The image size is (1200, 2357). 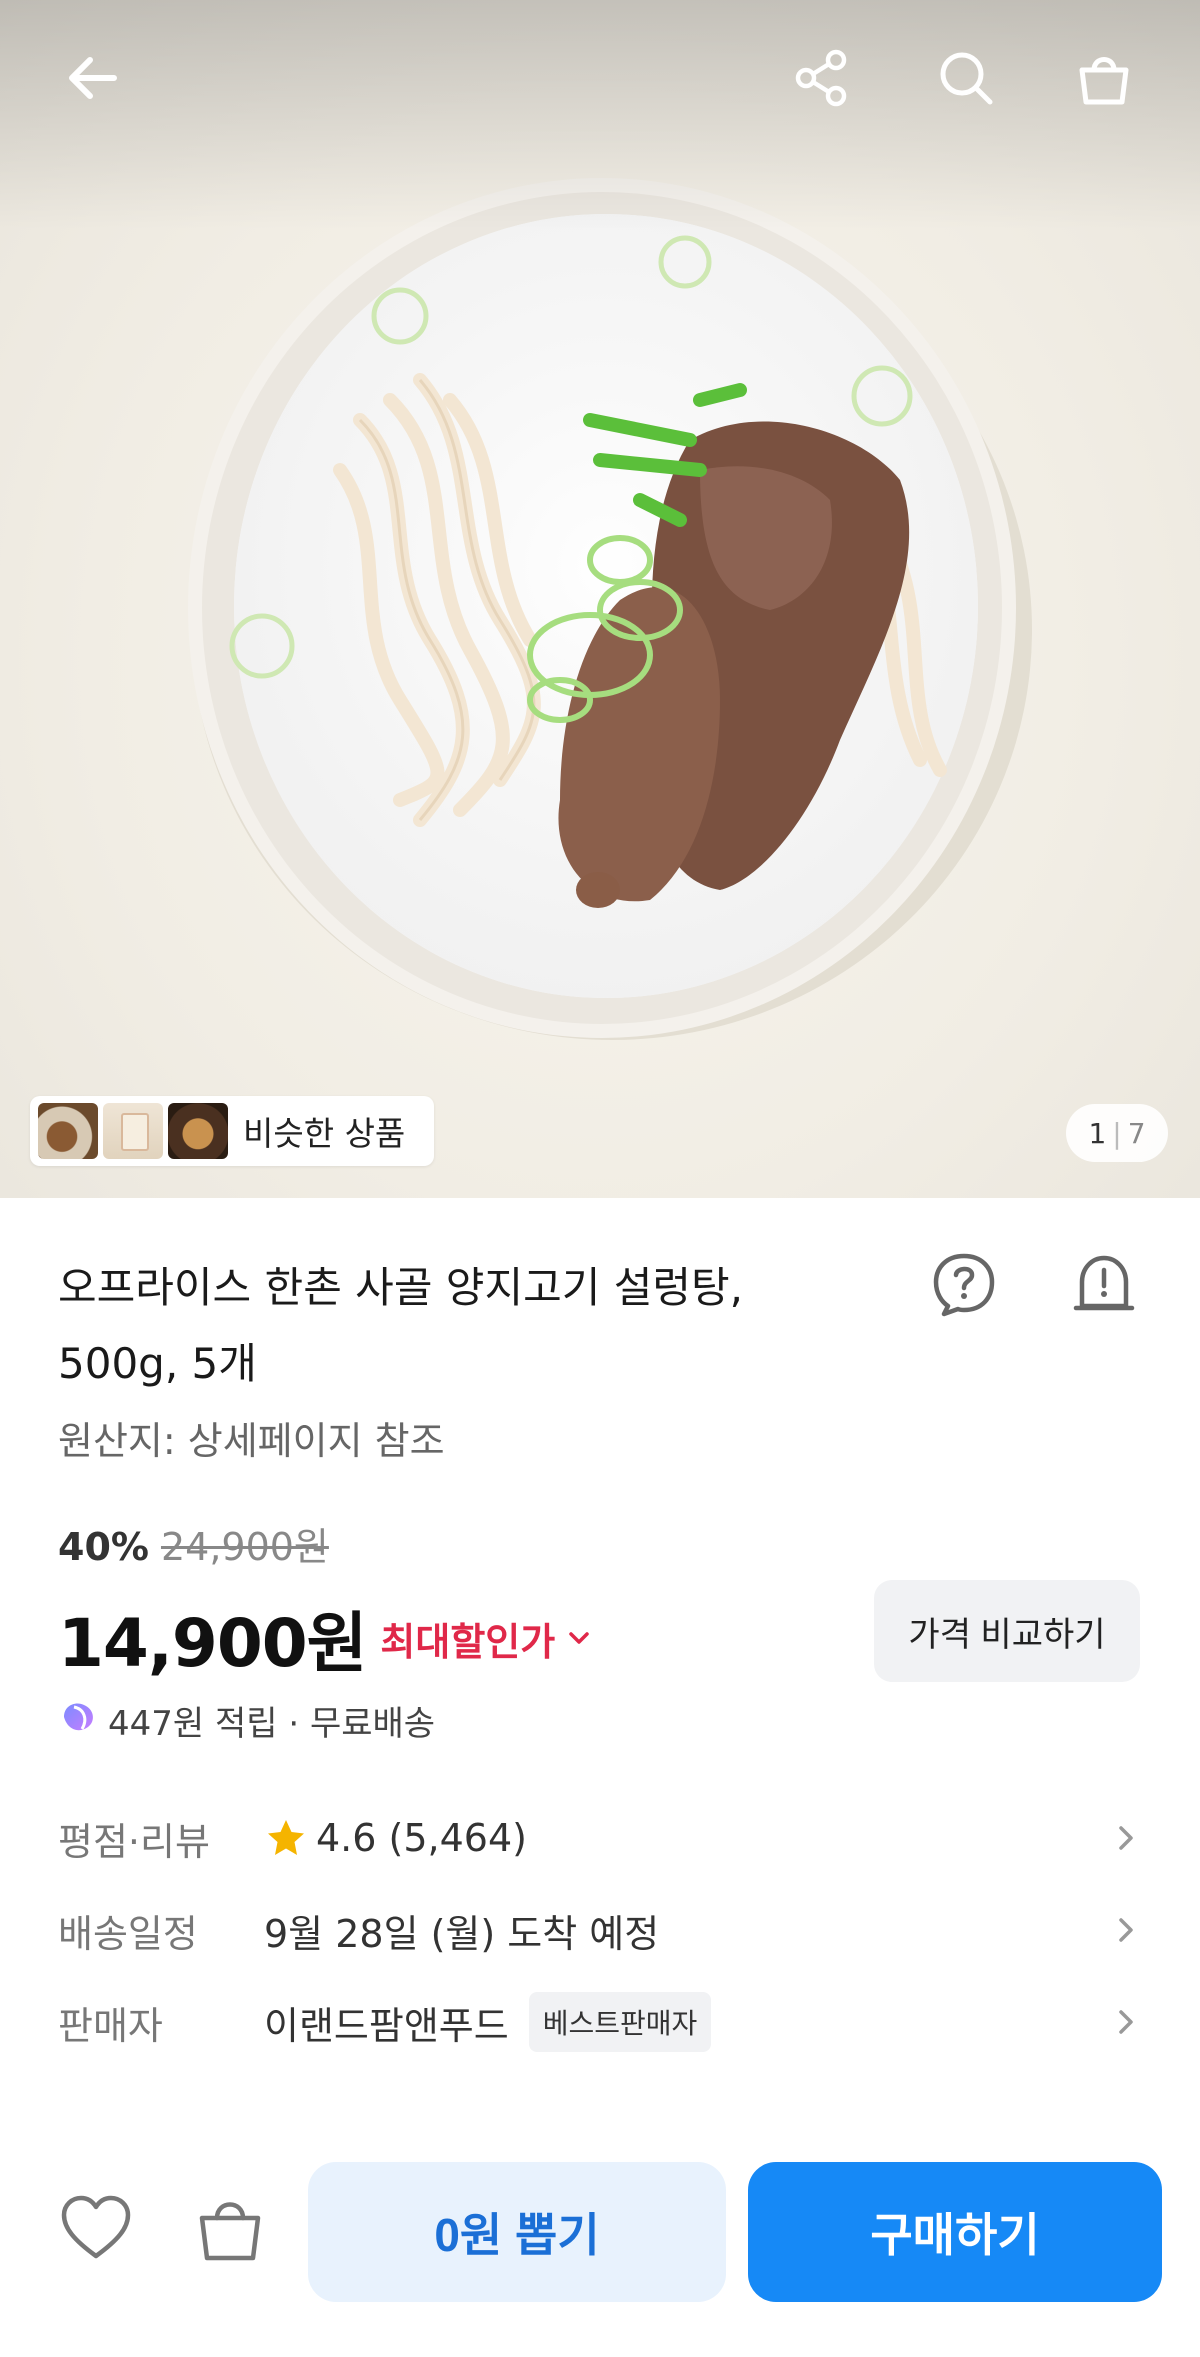 I want to click on product-title: 오프라이스 한촌 사골 양지고기 설렁탕, 500g, 5개, so click(x=458, y=1326).